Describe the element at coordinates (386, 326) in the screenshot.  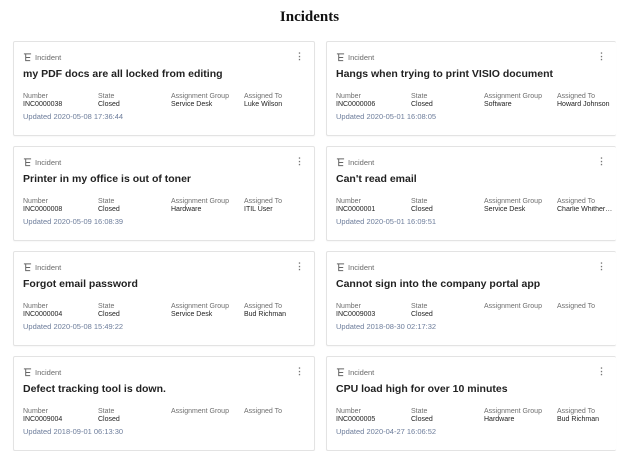
I see `updated-timestamp: Updated 2018-08-30 02:17:32` at that location.